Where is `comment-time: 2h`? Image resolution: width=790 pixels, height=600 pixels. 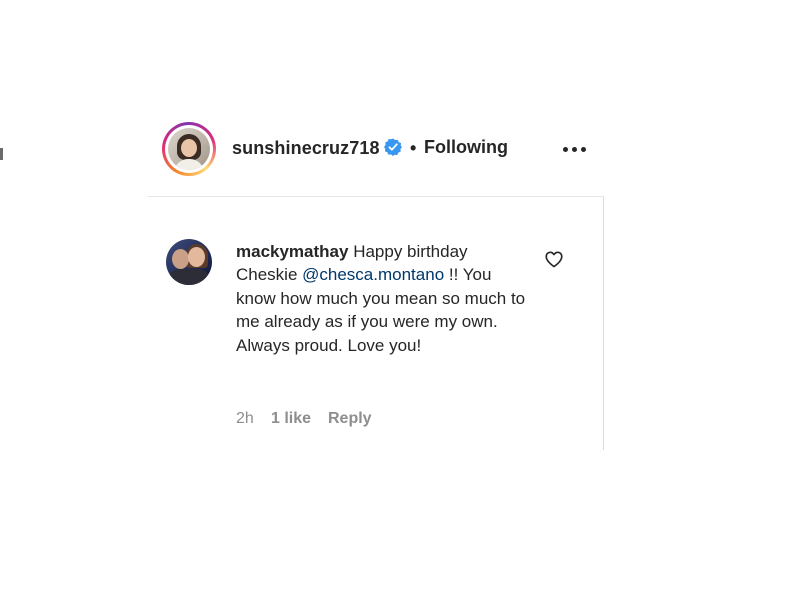 comment-time: 2h is located at coordinates (245, 419).